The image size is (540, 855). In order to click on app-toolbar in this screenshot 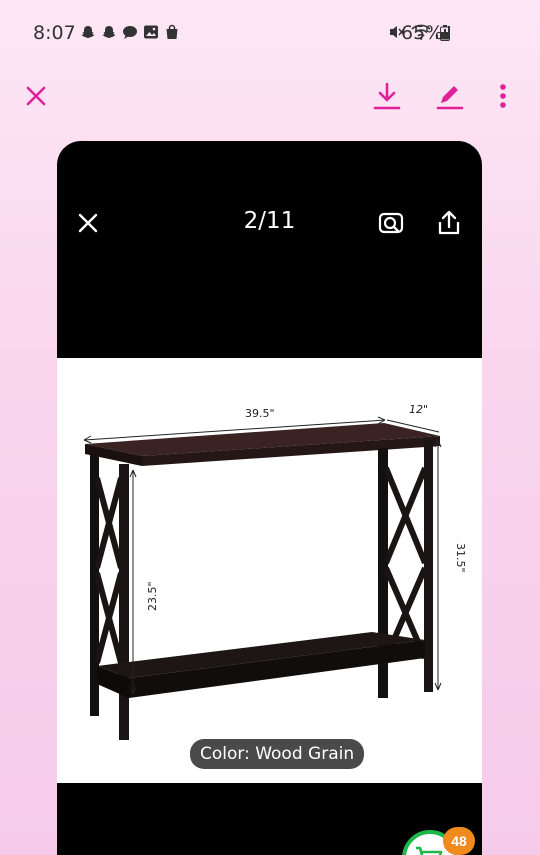, I will do `click(270, 94)`.